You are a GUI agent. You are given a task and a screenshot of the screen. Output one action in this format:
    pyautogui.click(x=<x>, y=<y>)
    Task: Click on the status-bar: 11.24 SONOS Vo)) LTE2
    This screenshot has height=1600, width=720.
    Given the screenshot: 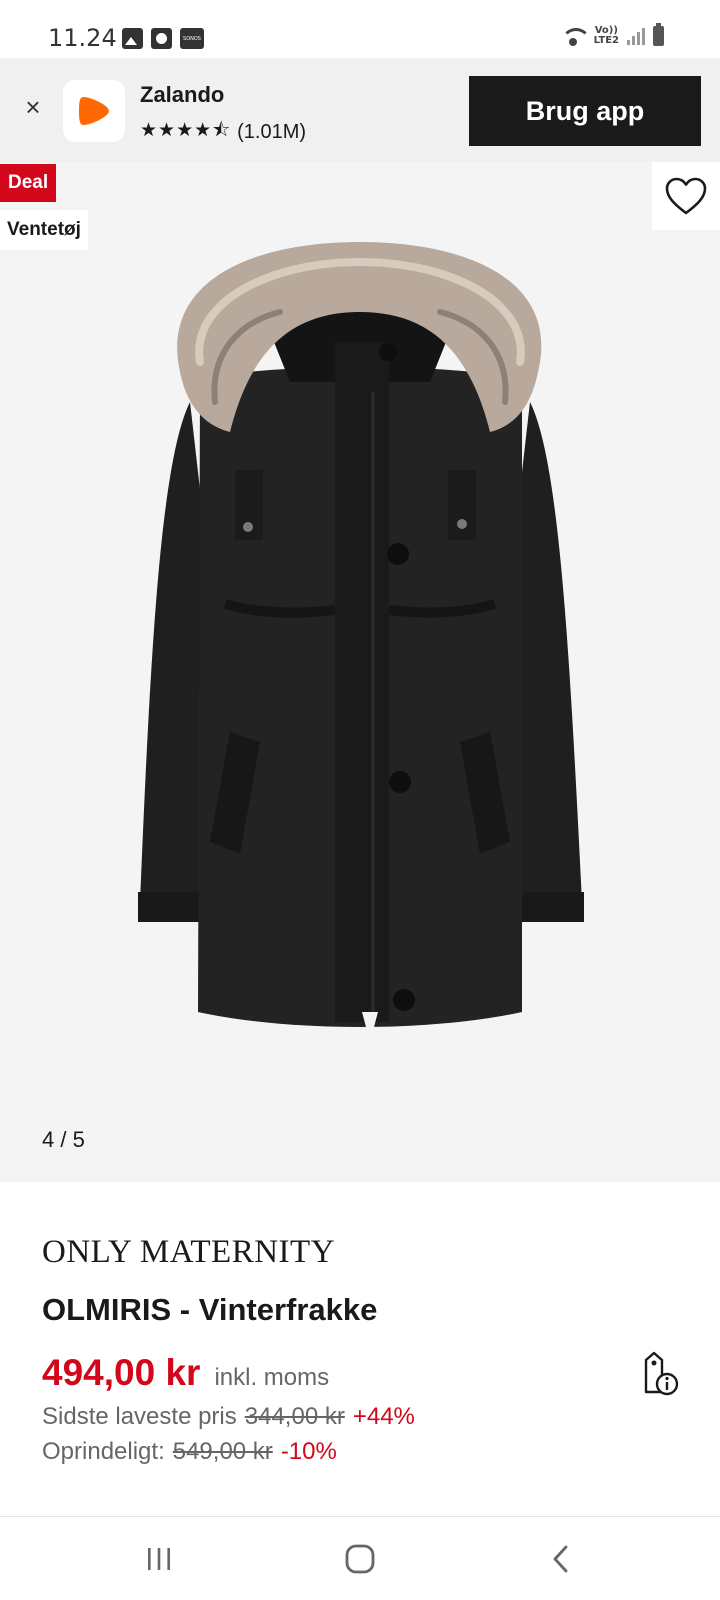 What is the action you would take?
    pyautogui.click(x=360, y=29)
    